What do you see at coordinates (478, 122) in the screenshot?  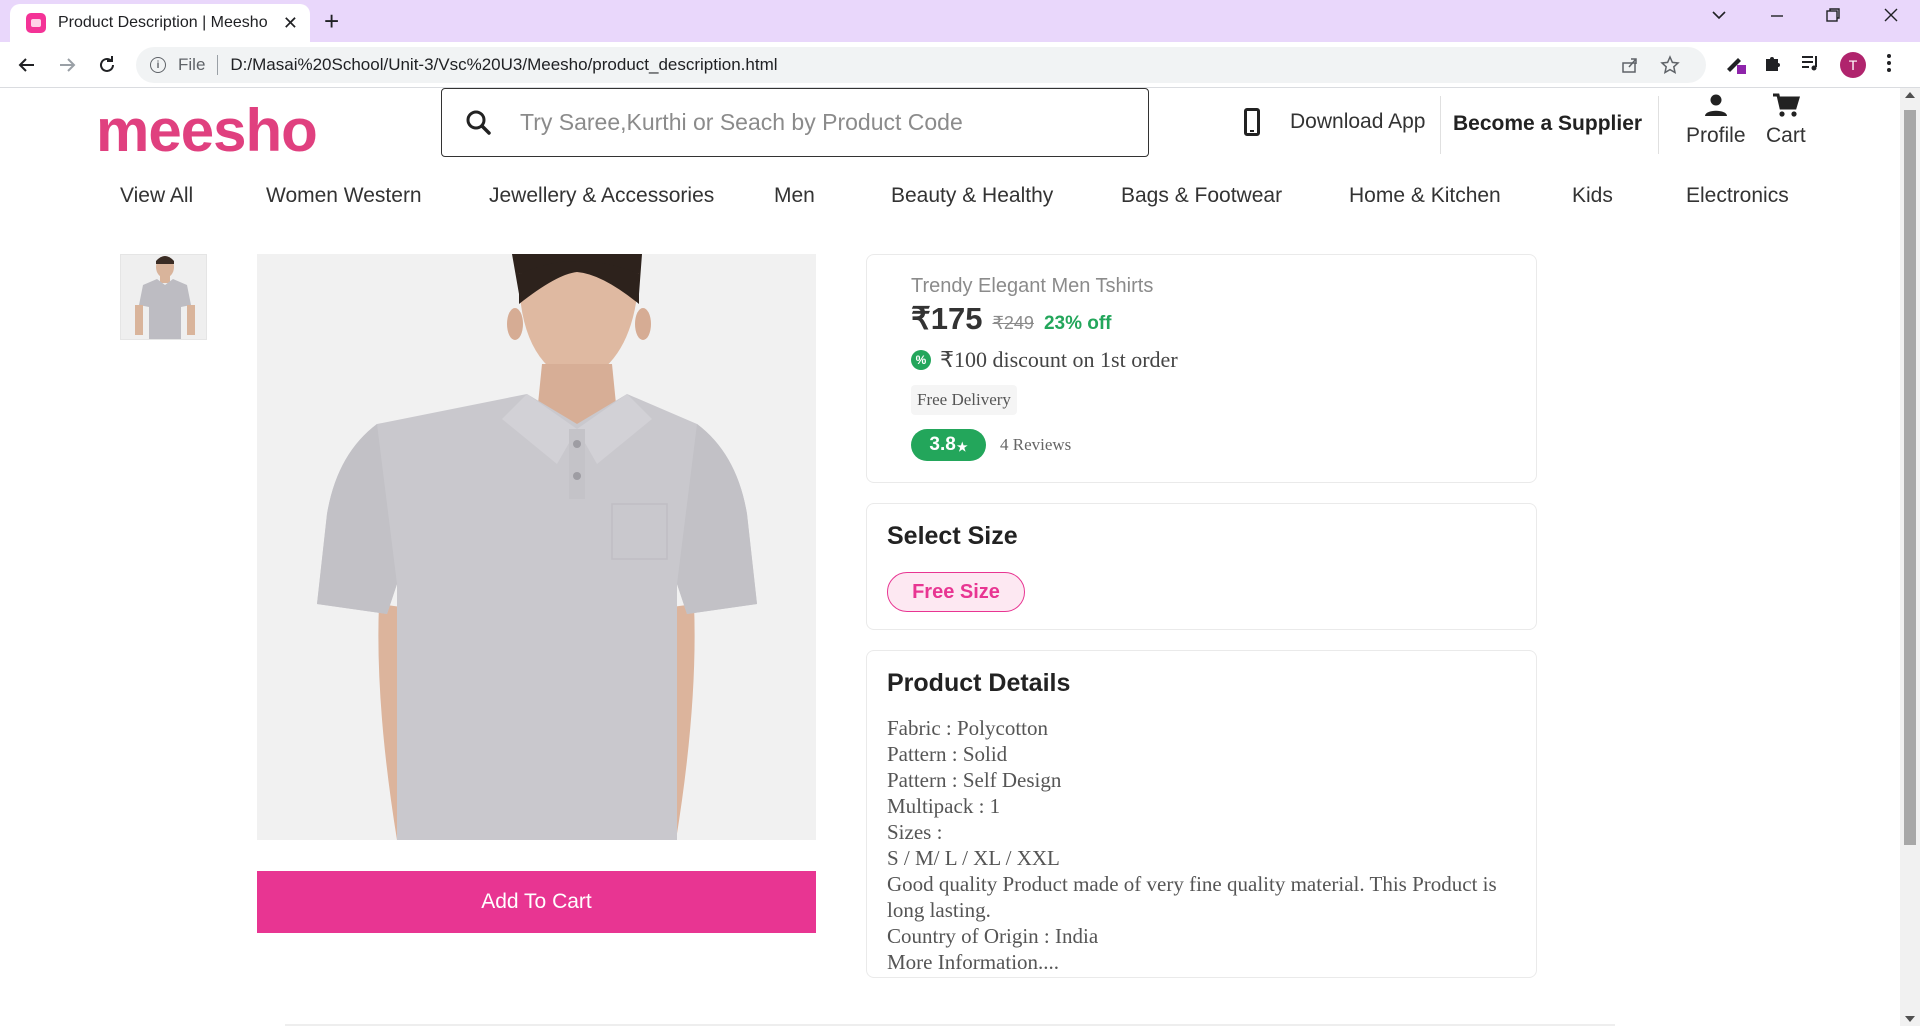 I see `search-icon` at bounding box center [478, 122].